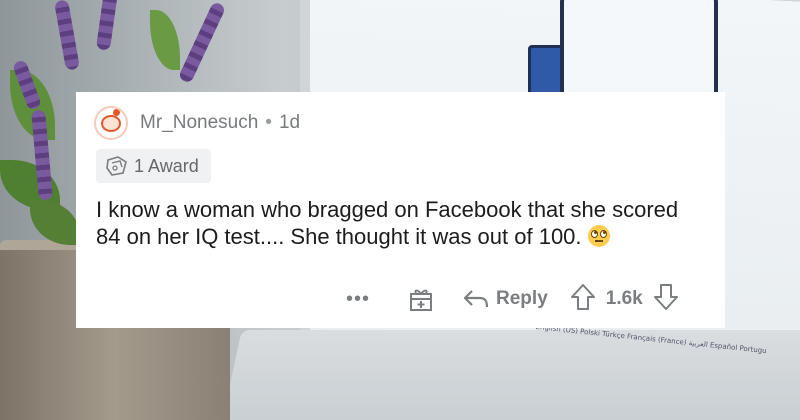 The image size is (800, 420). What do you see at coordinates (116, 112) in the screenshot?
I see `snoo-antenna-icon` at bounding box center [116, 112].